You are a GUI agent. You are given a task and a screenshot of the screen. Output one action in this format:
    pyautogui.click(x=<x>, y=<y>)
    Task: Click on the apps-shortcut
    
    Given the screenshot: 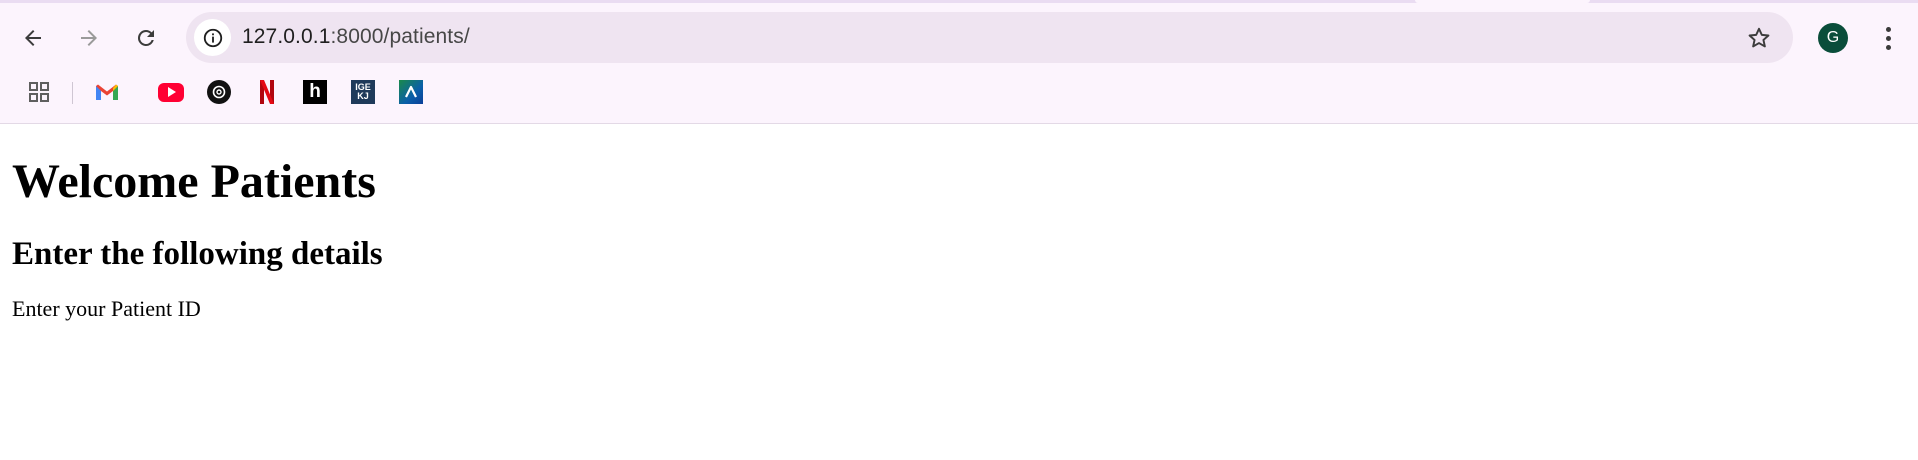 What is the action you would take?
    pyautogui.click(x=39, y=92)
    